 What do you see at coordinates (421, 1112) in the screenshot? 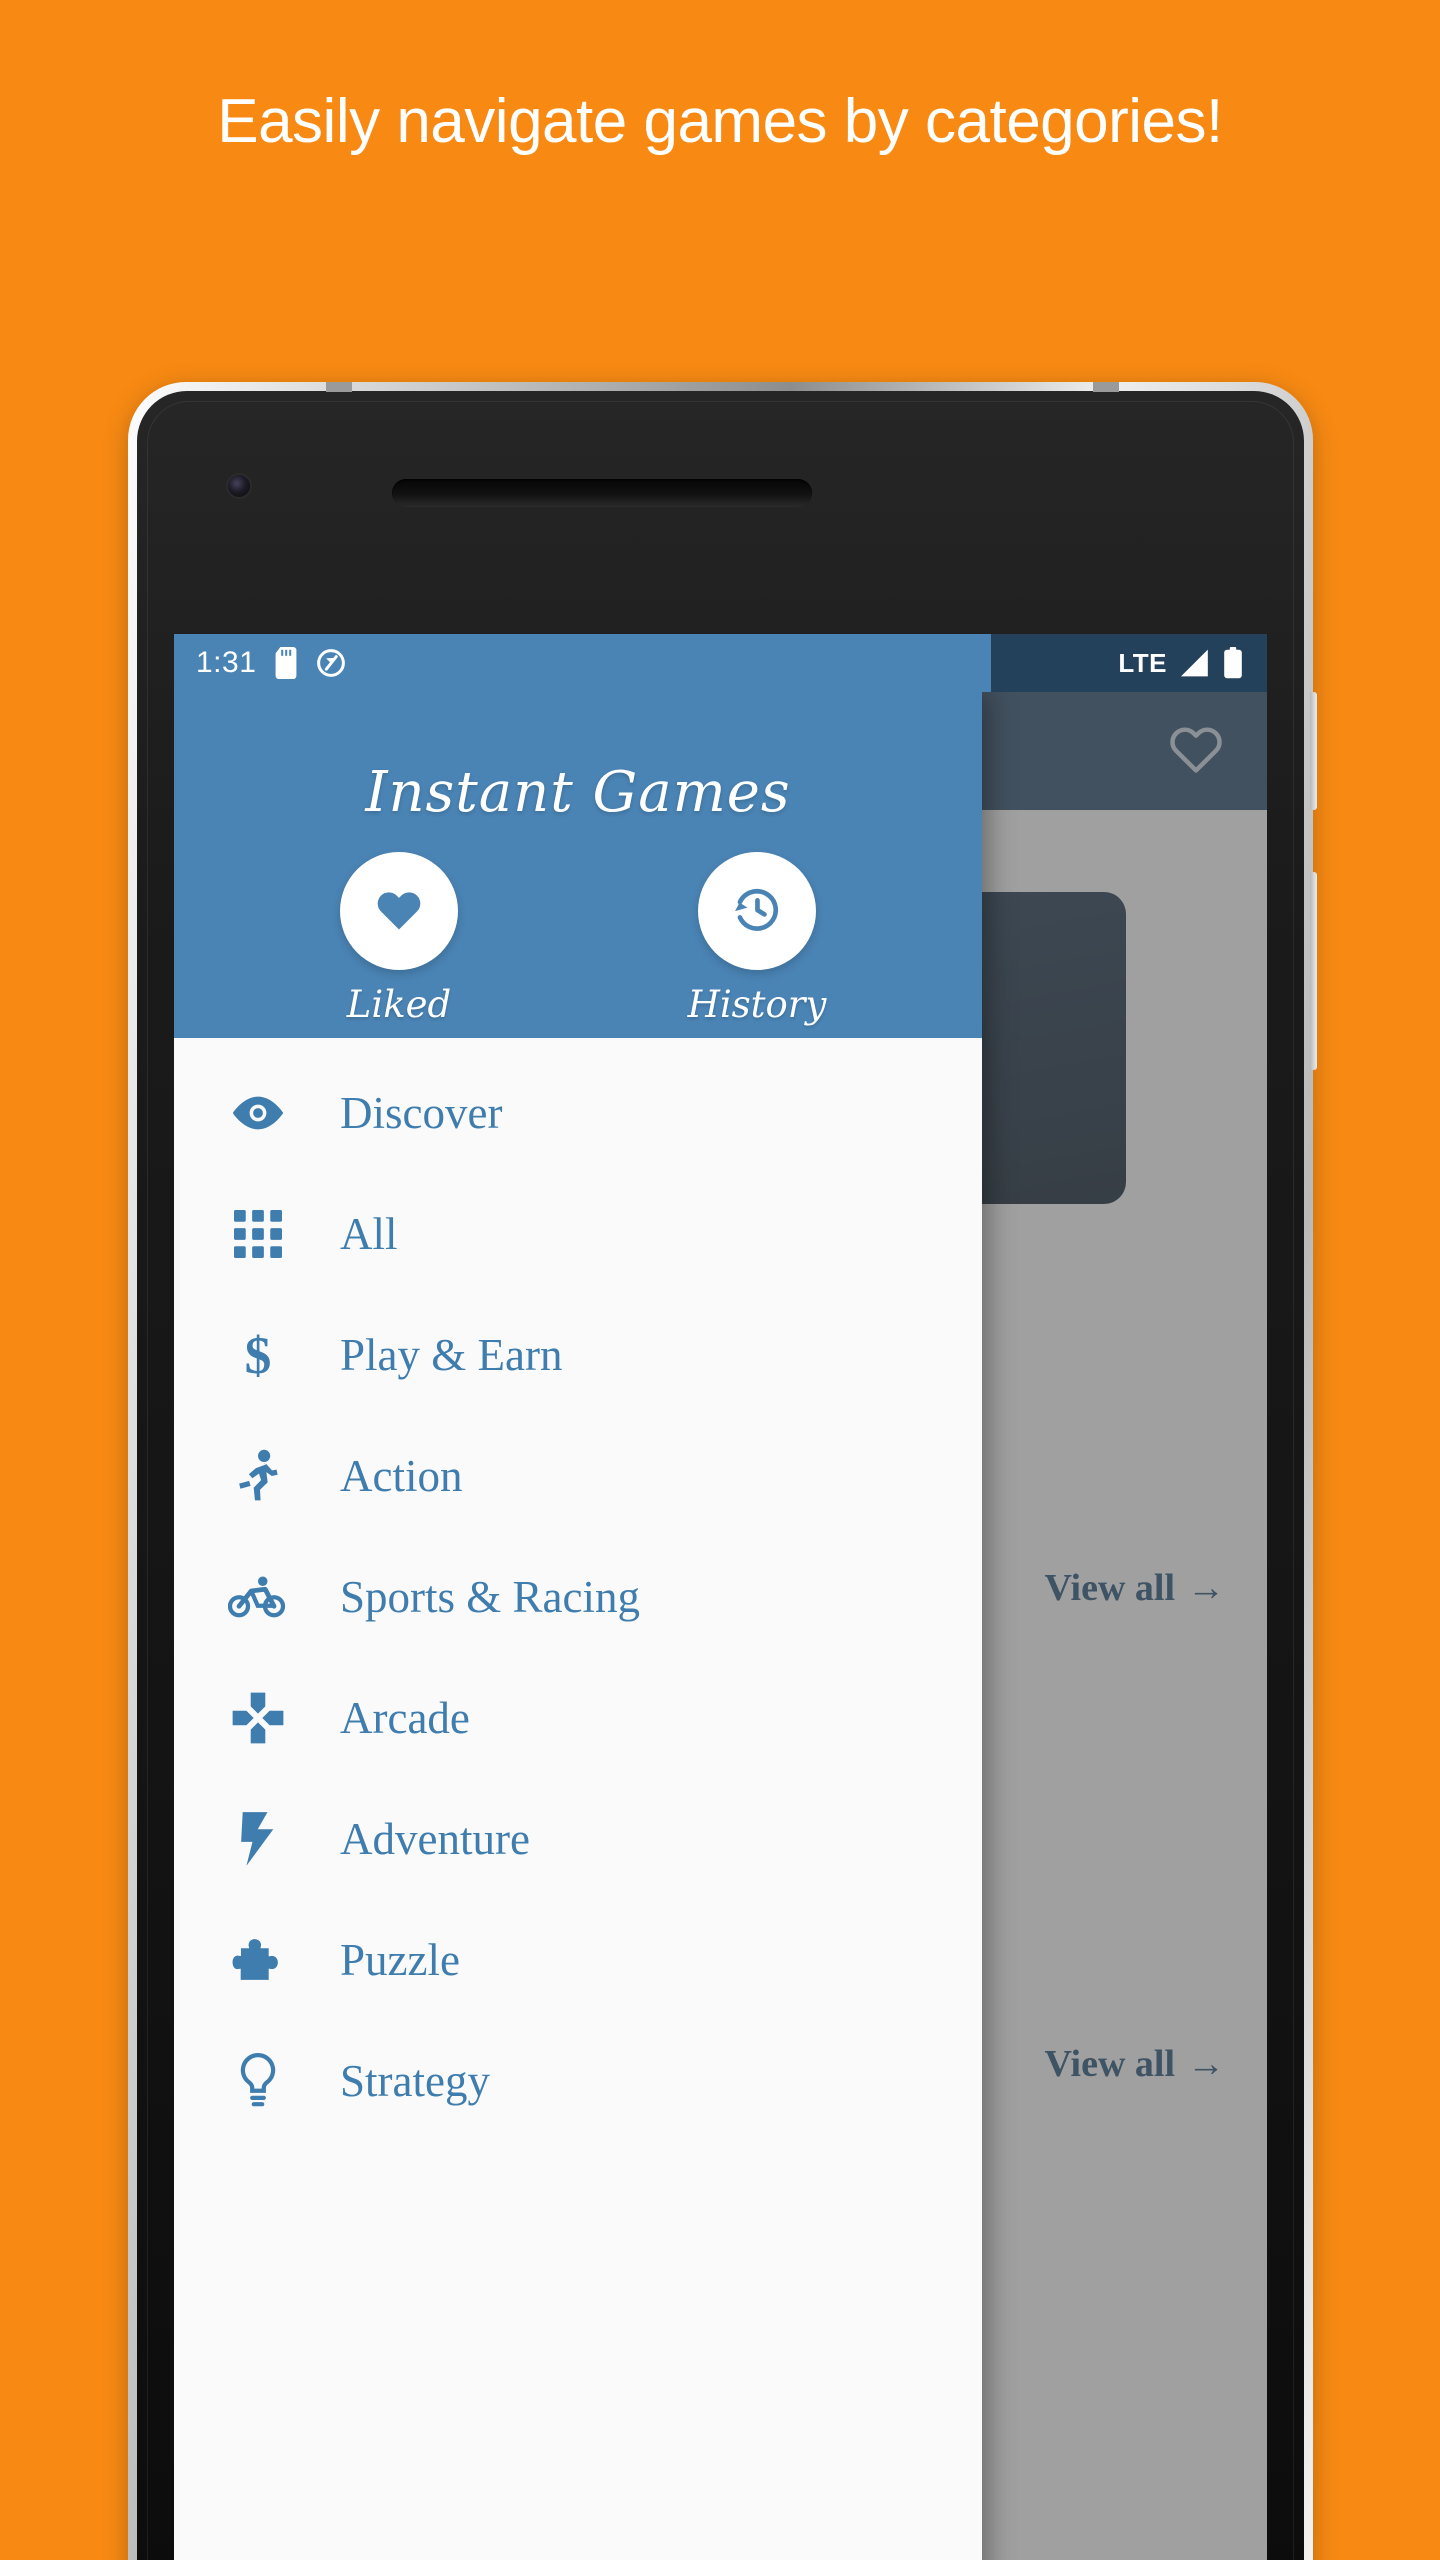
I see `menu-item-label: Discover` at bounding box center [421, 1112].